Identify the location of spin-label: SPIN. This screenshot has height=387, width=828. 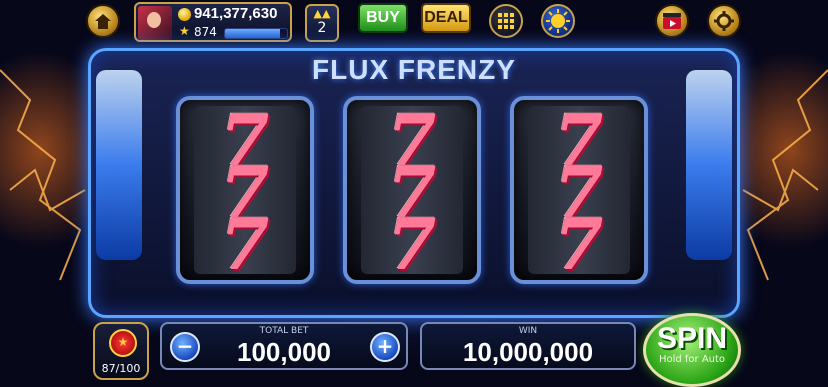
(692, 338).